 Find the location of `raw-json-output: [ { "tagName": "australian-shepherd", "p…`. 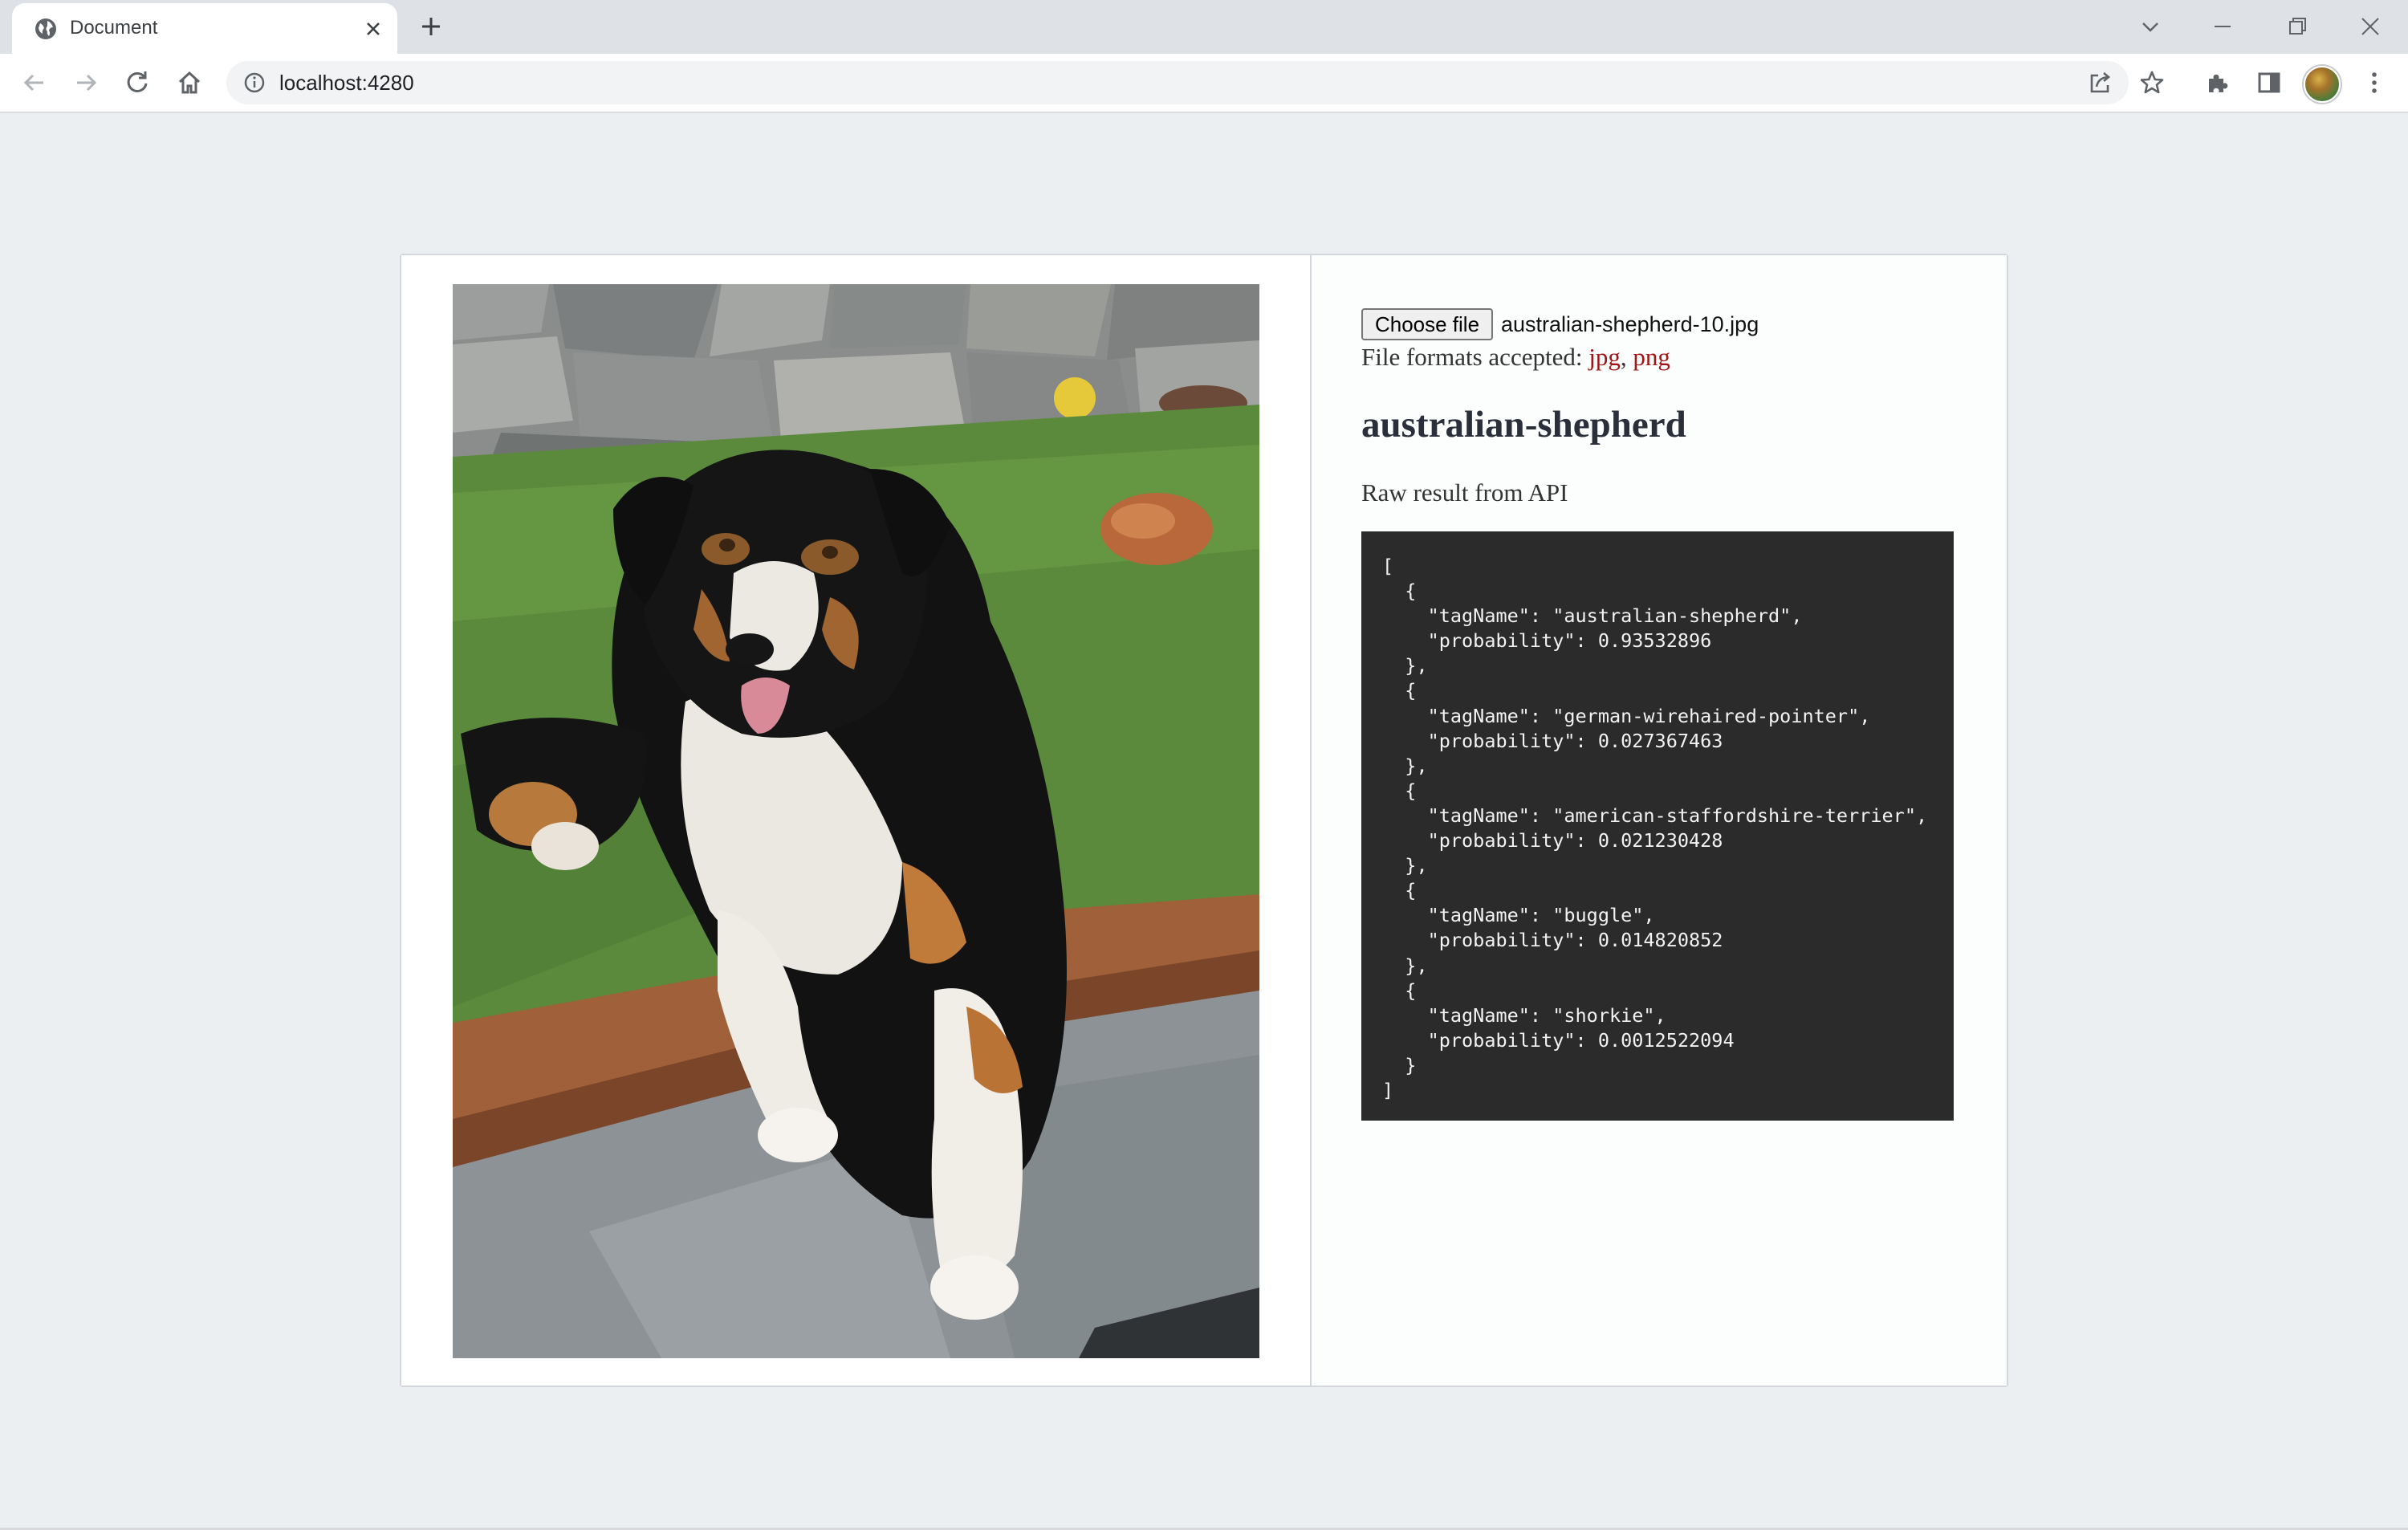

raw-json-output: [ { "tagName": "australian-shepherd", "p… is located at coordinates (1657, 826).